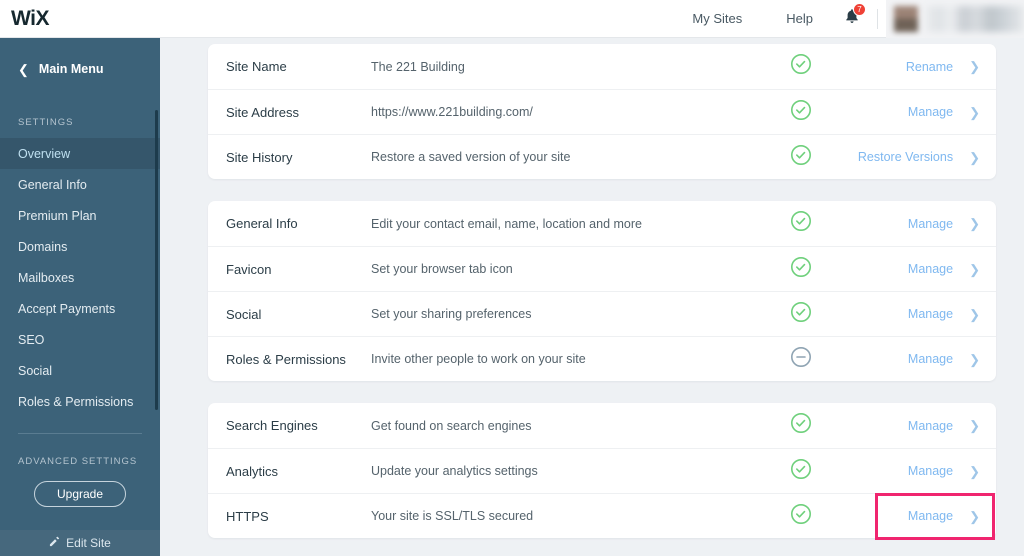 The image size is (1024, 556). I want to click on action-link: Restore Versions, so click(905, 157).